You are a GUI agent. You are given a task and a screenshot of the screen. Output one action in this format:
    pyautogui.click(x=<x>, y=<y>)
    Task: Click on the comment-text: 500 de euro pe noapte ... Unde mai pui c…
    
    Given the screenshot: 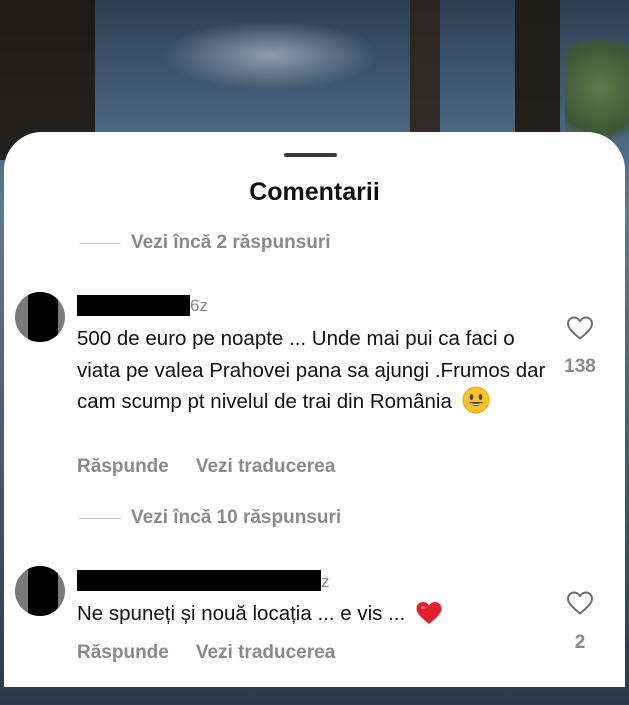 What is the action you would take?
    pyautogui.click(x=311, y=370)
    